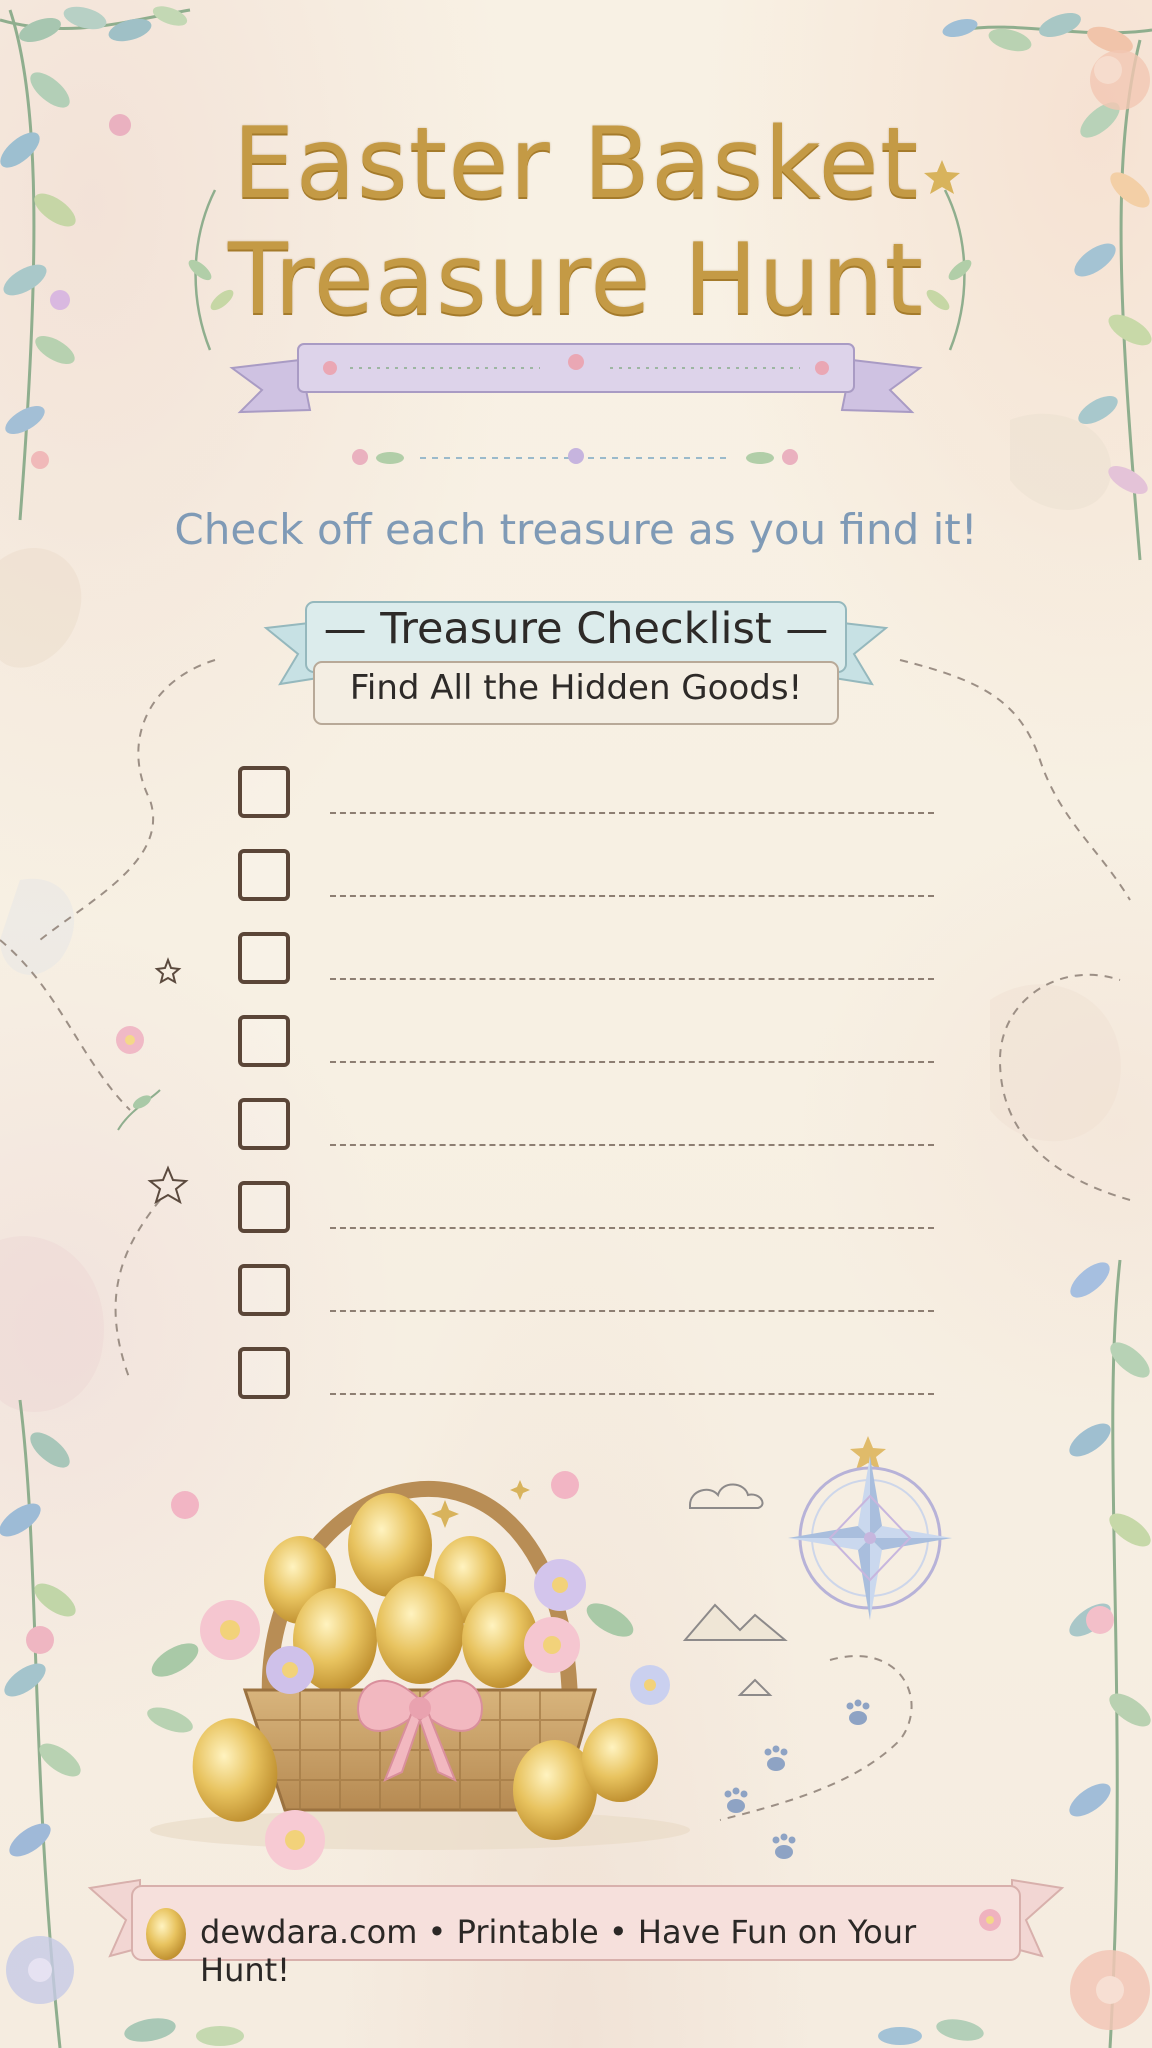  What do you see at coordinates (576, 378) in the screenshot?
I see `title-ribbon` at bounding box center [576, 378].